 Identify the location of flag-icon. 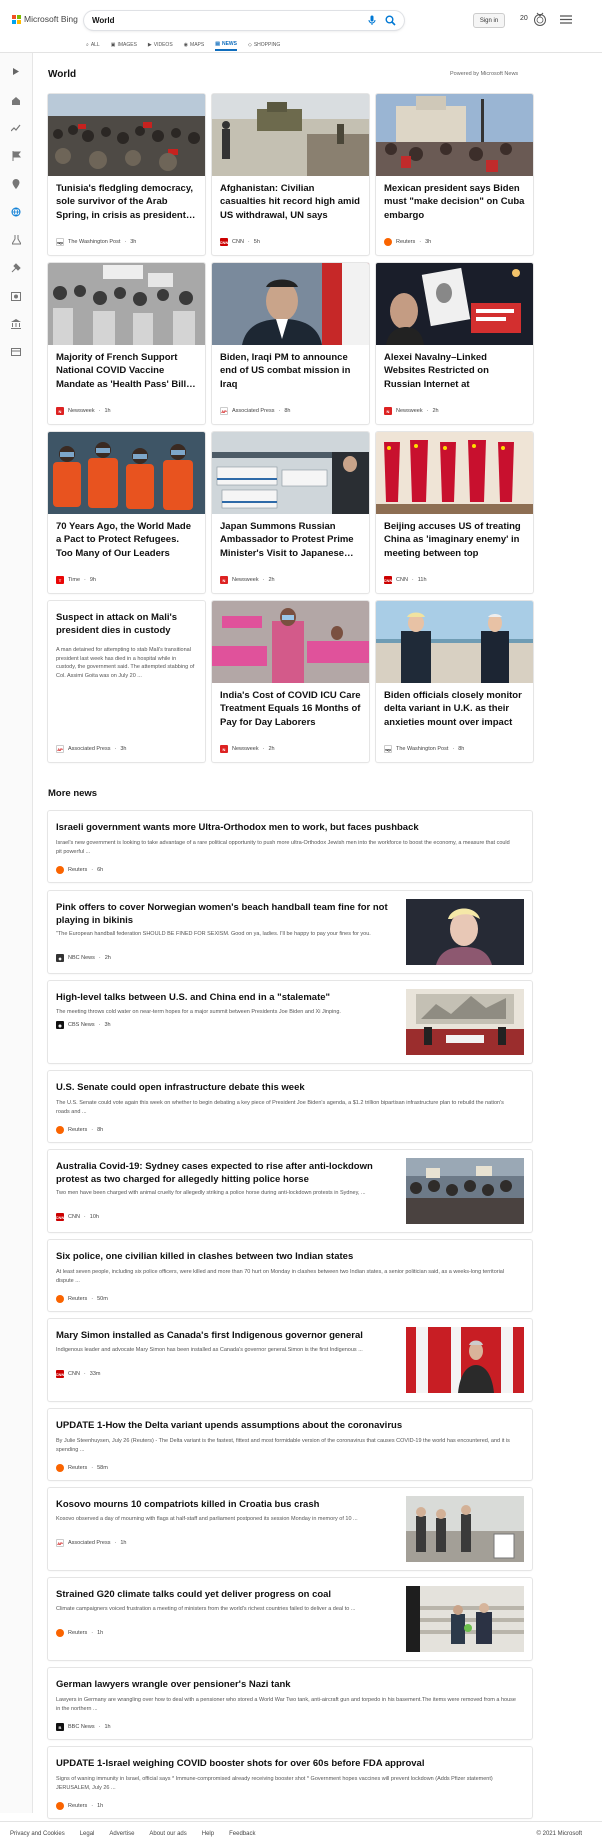
(16, 156).